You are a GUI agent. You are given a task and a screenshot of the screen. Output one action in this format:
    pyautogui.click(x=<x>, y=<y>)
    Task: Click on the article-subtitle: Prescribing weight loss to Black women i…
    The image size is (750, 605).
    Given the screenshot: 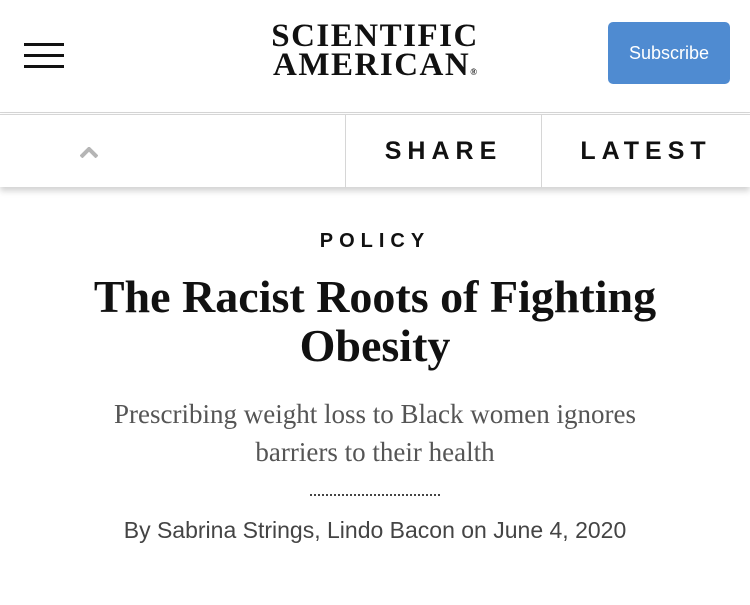 What is the action you would take?
    pyautogui.click(x=375, y=433)
    